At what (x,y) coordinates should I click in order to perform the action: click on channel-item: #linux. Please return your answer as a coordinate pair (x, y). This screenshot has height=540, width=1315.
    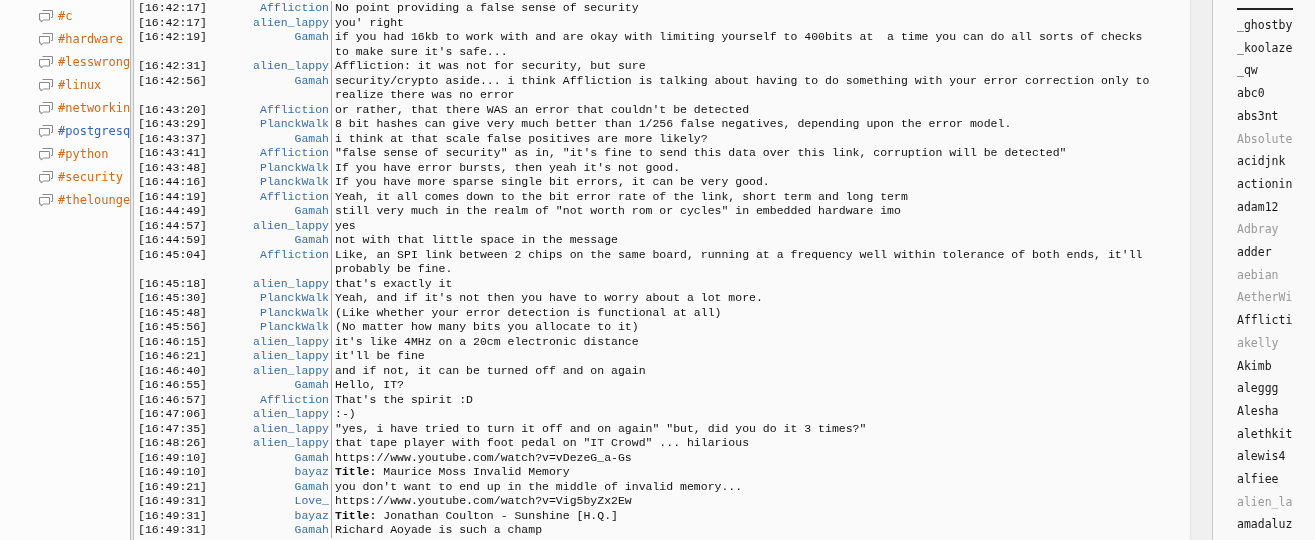
    Looking at the image, I should click on (94, 85).